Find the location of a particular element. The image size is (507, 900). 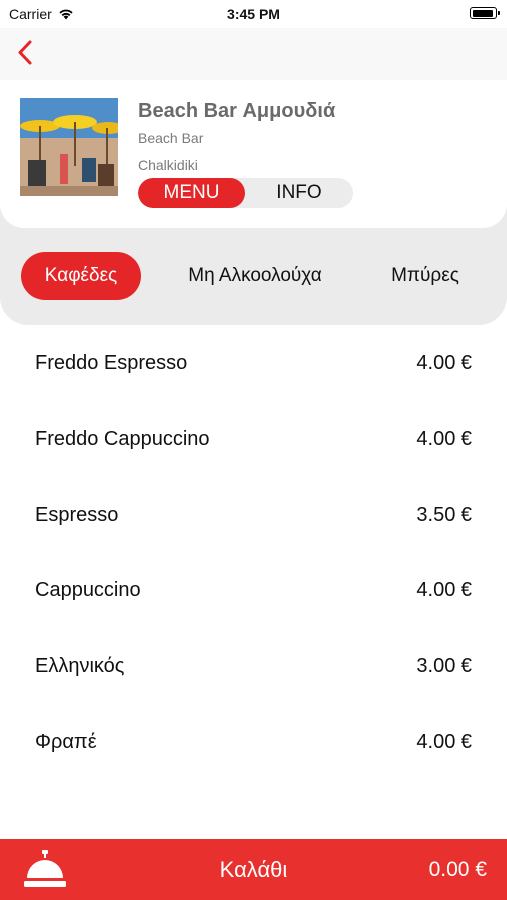

menu-item-name: Freddo Cappuccino is located at coordinates (122, 438).